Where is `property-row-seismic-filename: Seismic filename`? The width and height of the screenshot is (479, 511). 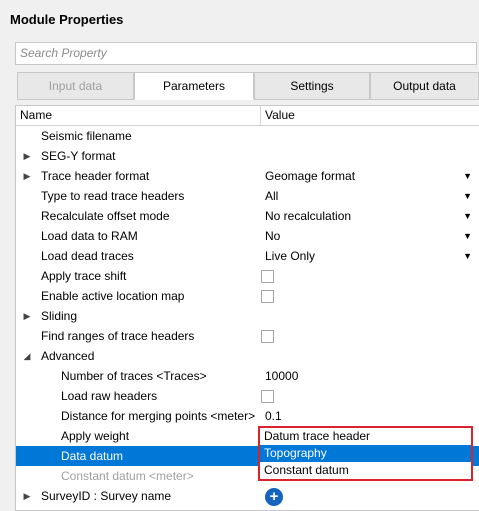
property-row-seismic-filename: Seismic filename is located at coordinates (247, 136).